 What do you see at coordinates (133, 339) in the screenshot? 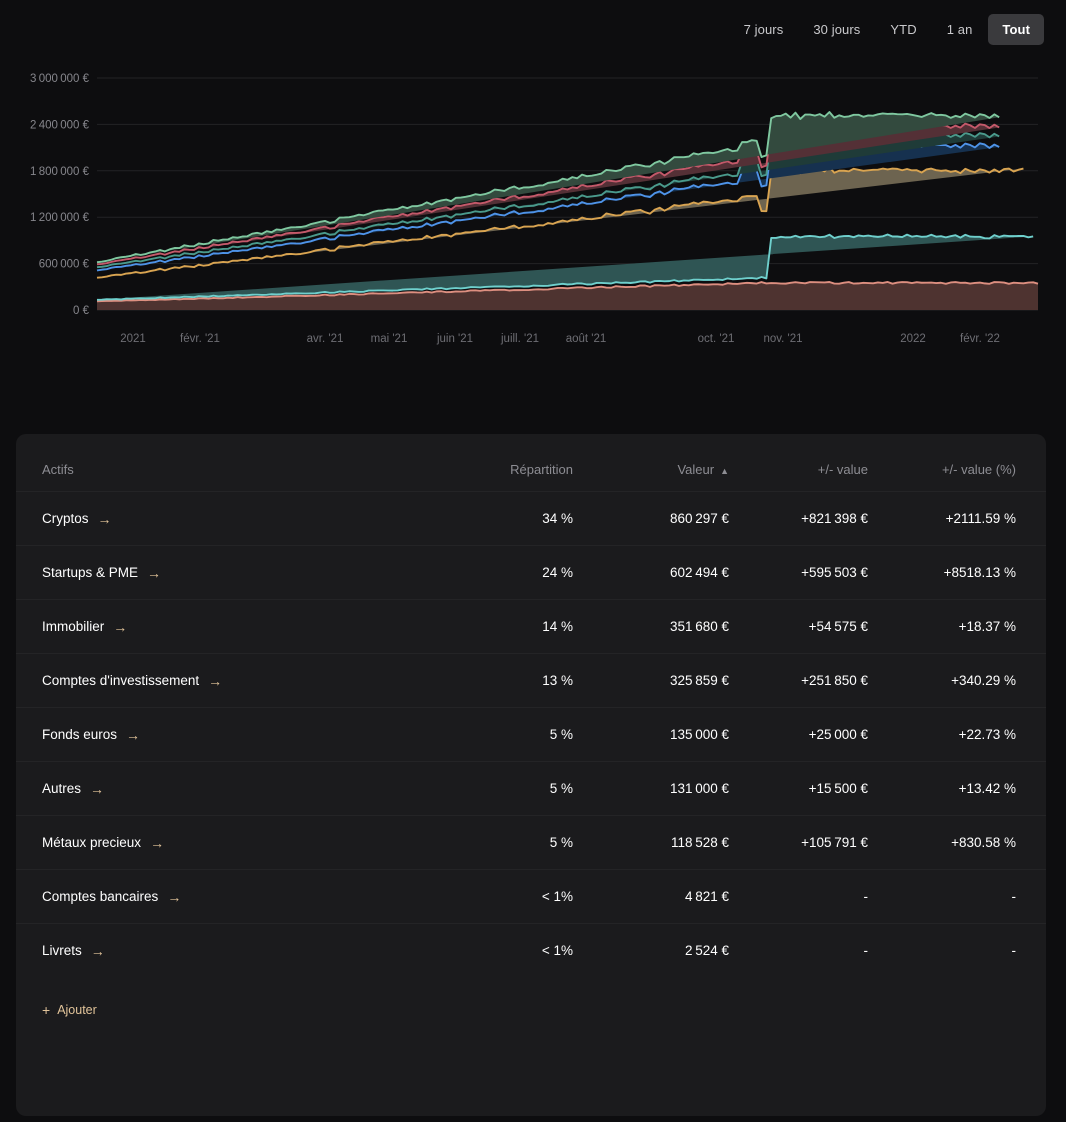
I see `chart-x-tick-label: 2021` at bounding box center [133, 339].